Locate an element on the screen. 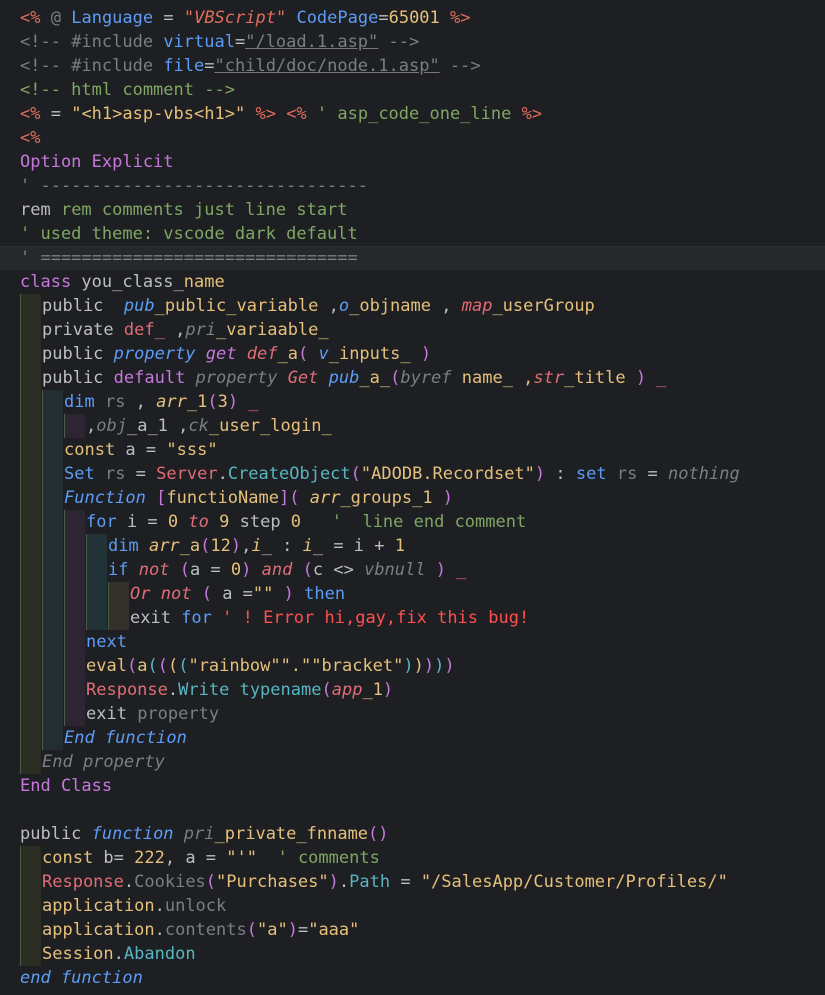 This screenshot has width=825, height=995. code-line: exit property is located at coordinates (412, 714).